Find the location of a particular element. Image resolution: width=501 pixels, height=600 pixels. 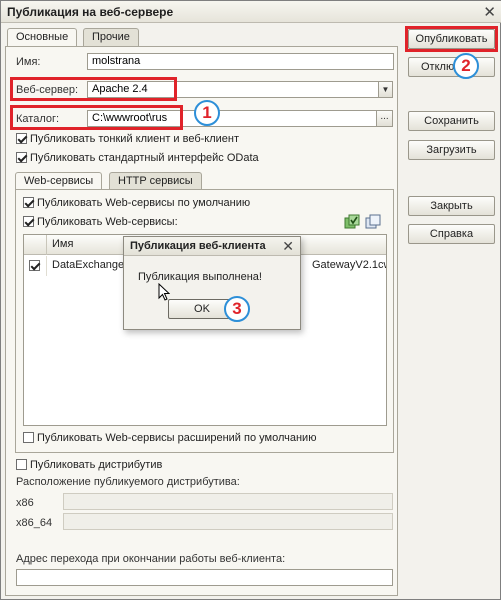

title-bar: Публикация на веб-сервере ✕ is located at coordinates (251, 12).